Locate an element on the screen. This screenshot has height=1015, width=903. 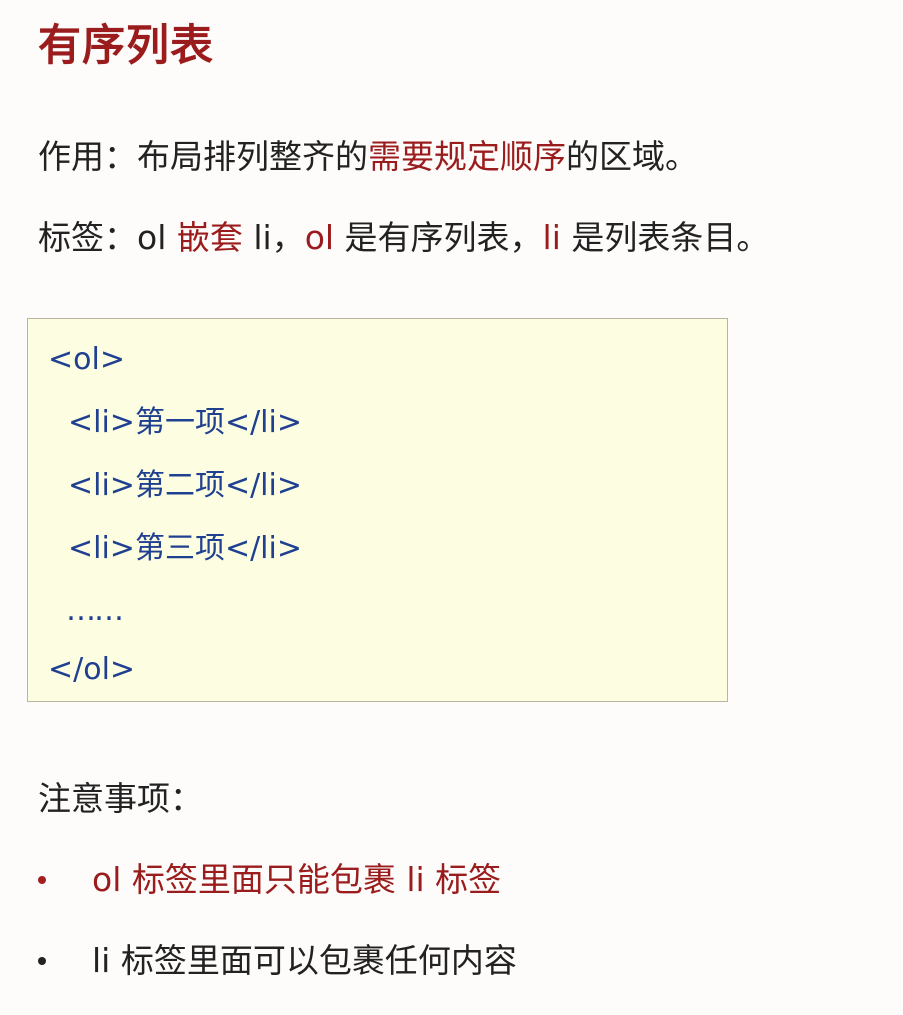
tag-part-list-item: 是列表条目。 is located at coordinates (665, 237).